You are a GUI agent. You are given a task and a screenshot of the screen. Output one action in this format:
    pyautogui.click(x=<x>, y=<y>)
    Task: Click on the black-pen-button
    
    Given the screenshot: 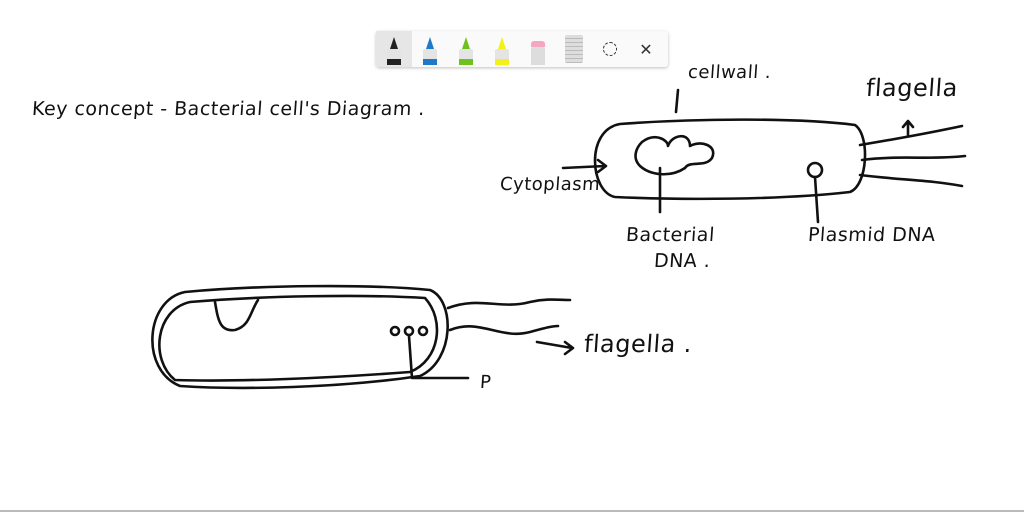 What is the action you would take?
    pyautogui.click(x=394, y=49)
    